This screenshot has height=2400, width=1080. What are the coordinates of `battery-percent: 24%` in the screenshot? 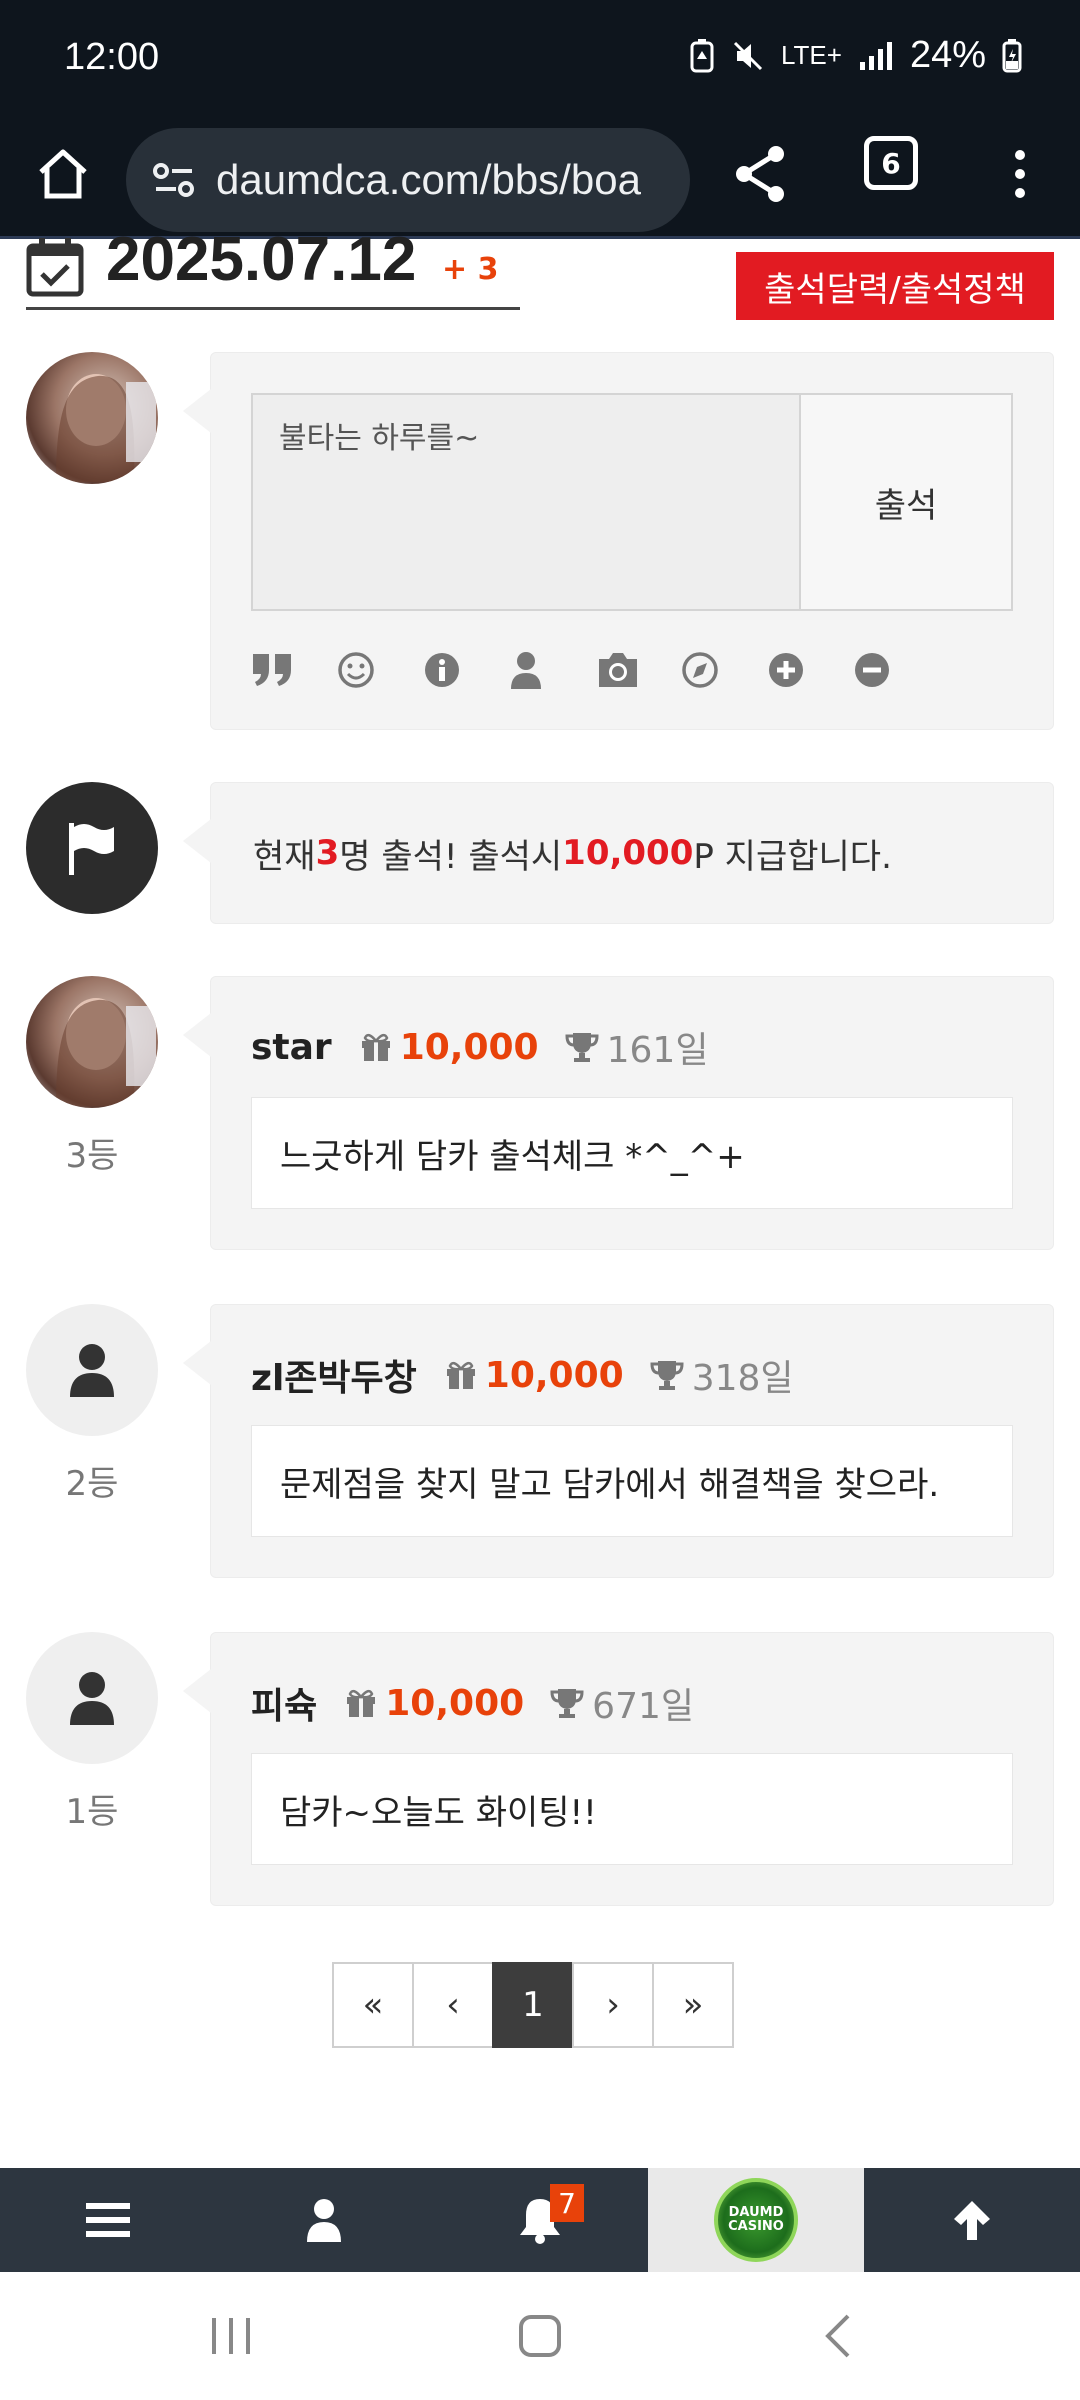 It's located at (947, 55).